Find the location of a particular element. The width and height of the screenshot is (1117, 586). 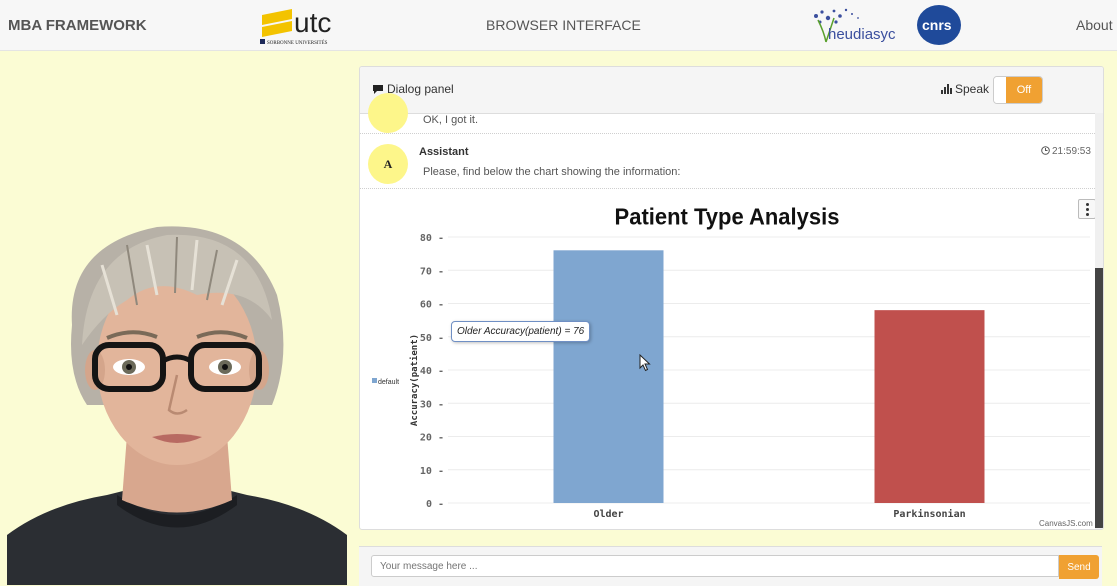

chart-tooltip: Older Accuracy(patient) = 76 is located at coordinates (521, 331).